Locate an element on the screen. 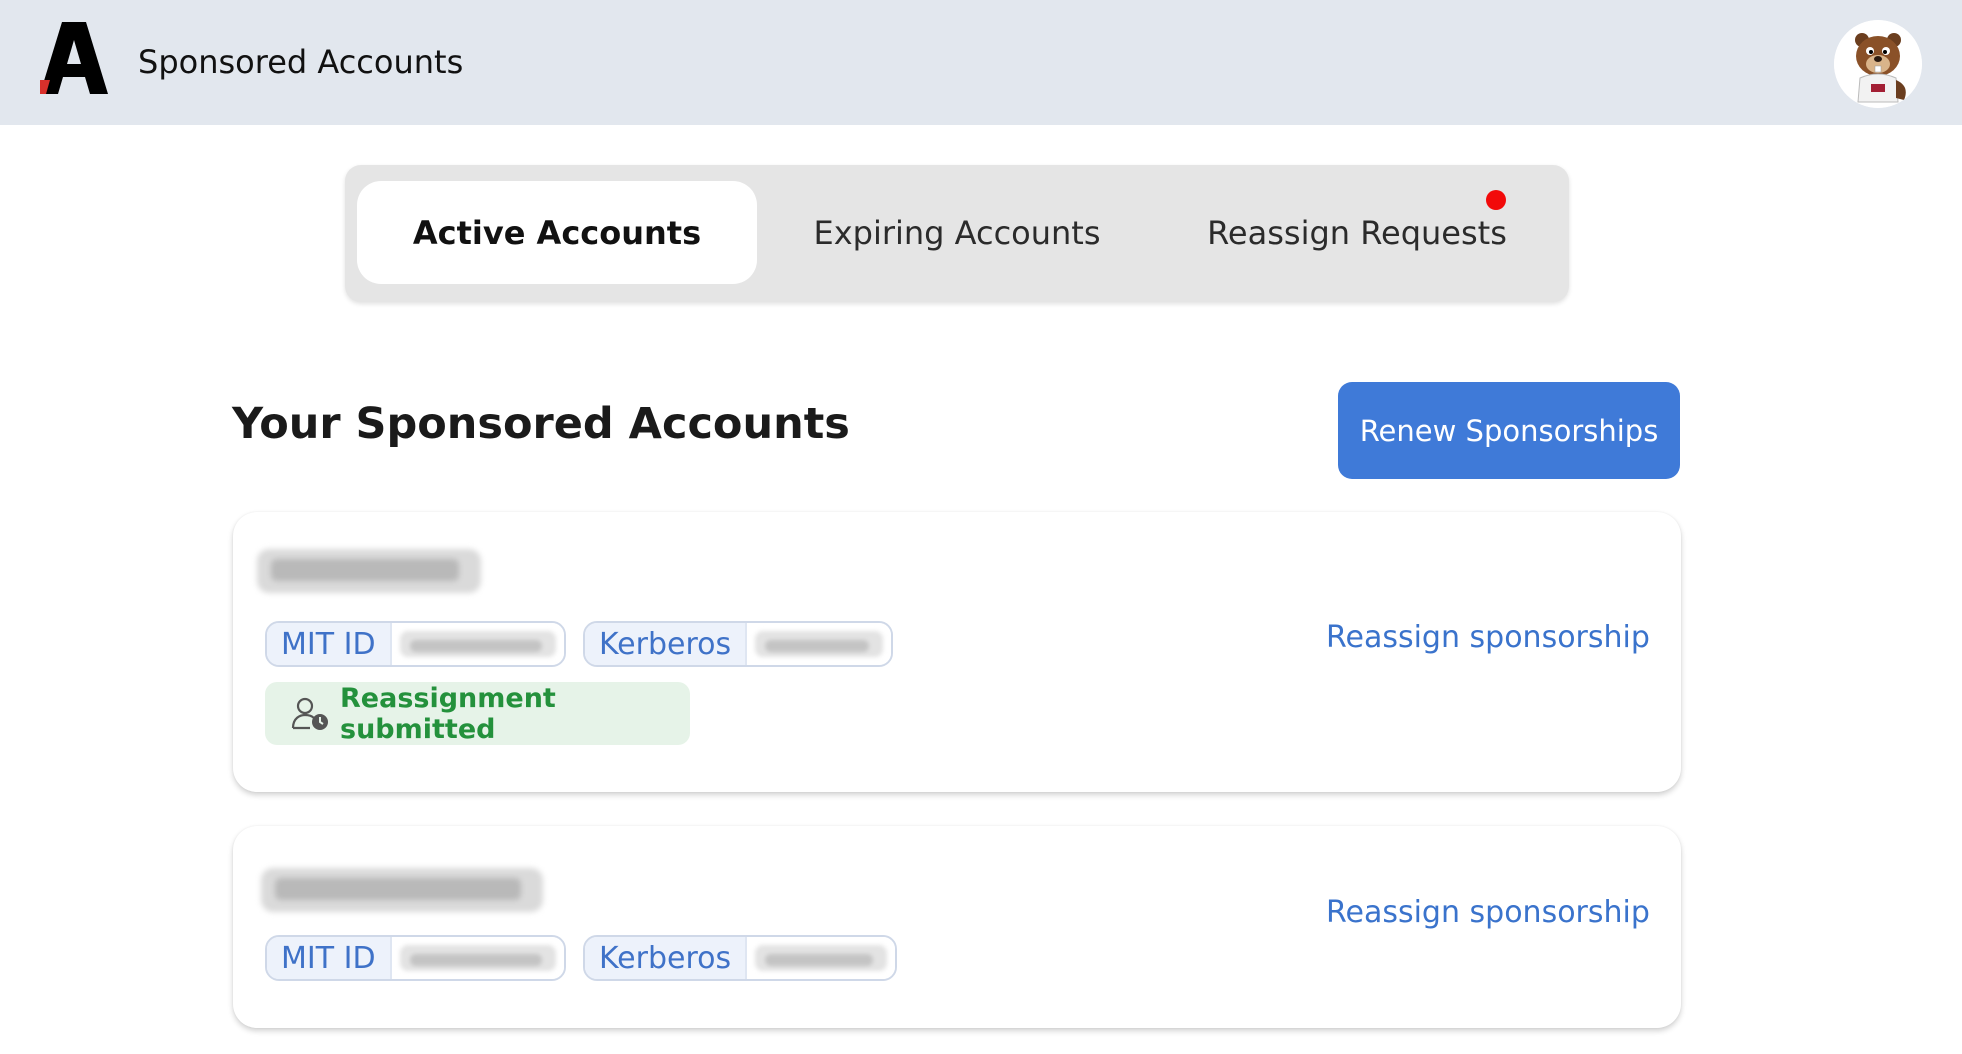 This screenshot has width=1962, height=1054. tab-expiring-accounts: Expiring Accounts is located at coordinates (957, 232).